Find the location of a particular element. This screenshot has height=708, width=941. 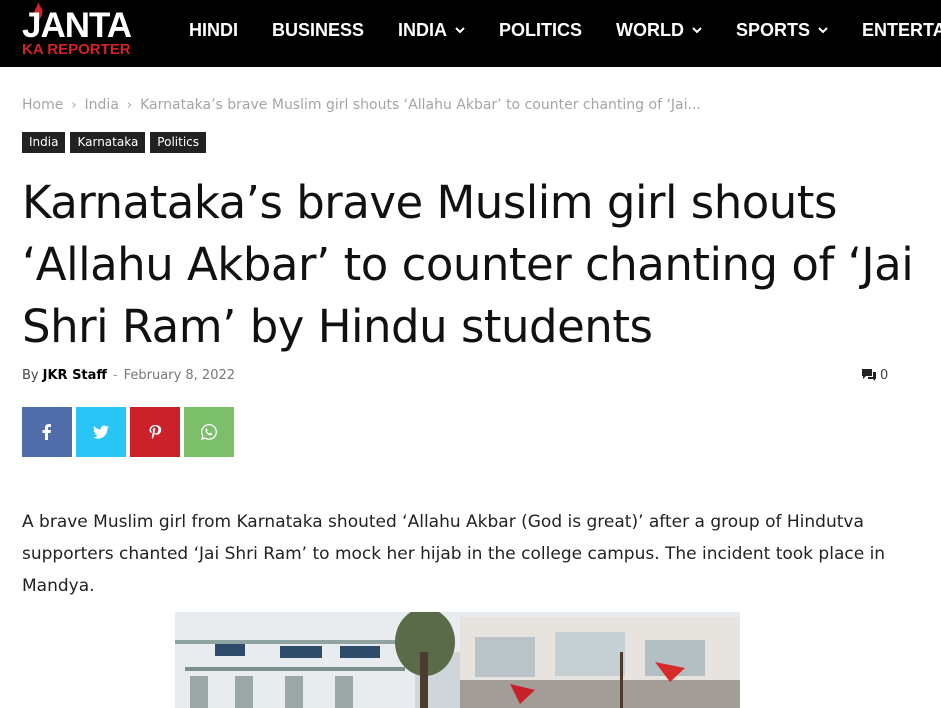

breadcrumb-home: Home is located at coordinates (42, 105).